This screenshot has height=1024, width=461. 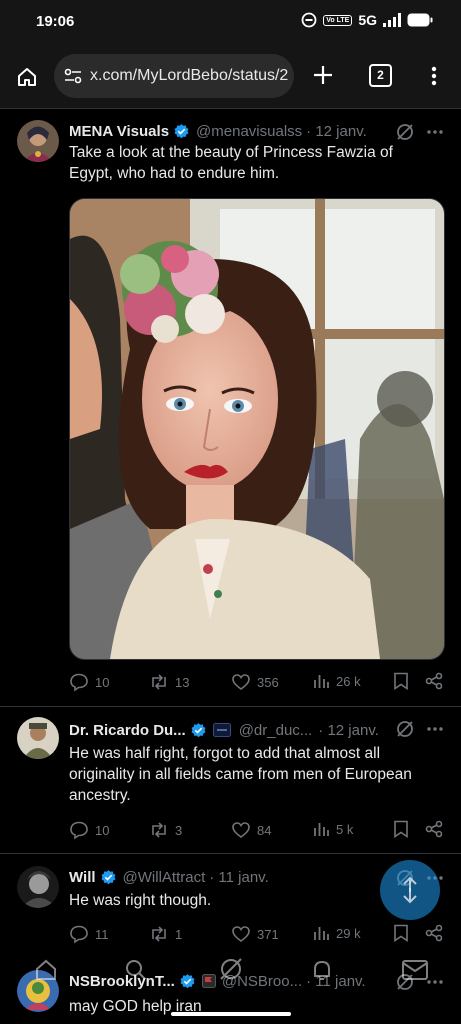 What do you see at coordinates (46, 970) in the screenshot?
I see `home-nav-icon` at bounding box center [46, 970].